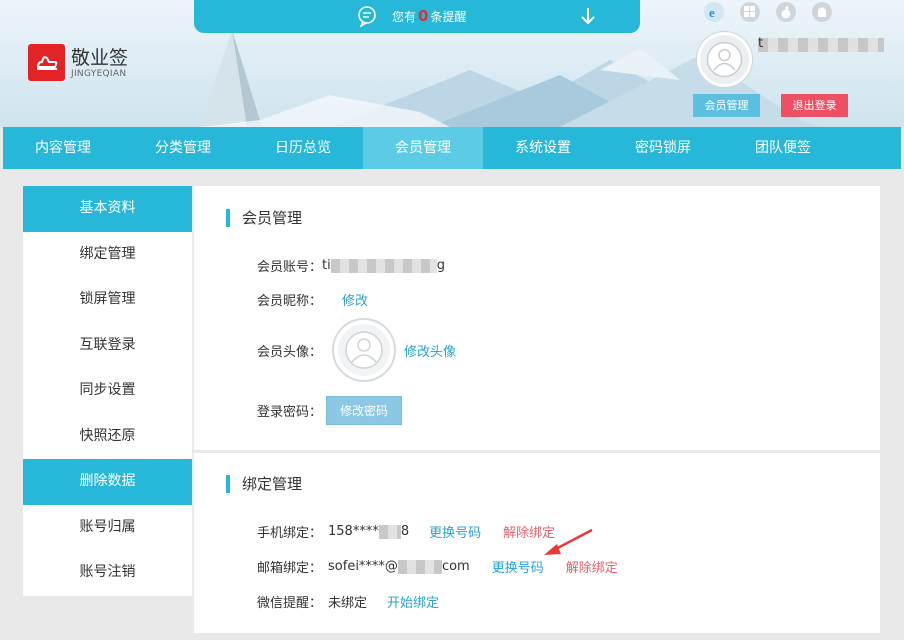 This screenshot has width=904, height=640. Describe the element at coordinates (290, 603) in the screenshot. I see `wechat-label: 微信提醒：` at that location.